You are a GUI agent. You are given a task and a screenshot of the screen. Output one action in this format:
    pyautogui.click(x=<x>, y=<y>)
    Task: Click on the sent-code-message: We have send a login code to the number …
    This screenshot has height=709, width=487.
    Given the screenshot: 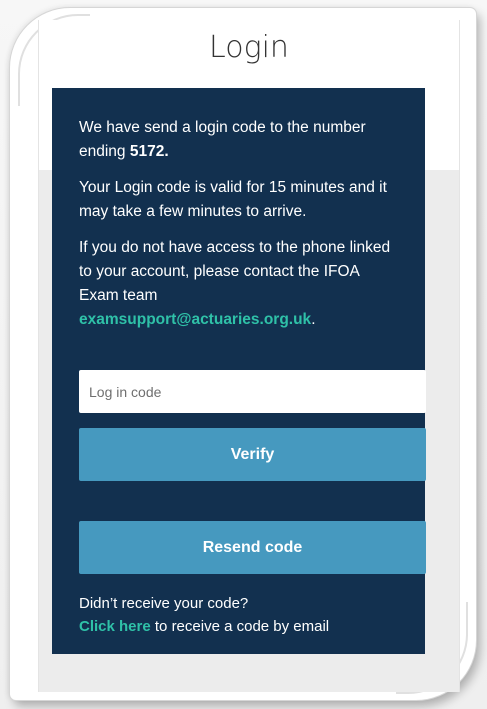 What is the action you would take?
    pyautogui.click(x=238, y=140)
    